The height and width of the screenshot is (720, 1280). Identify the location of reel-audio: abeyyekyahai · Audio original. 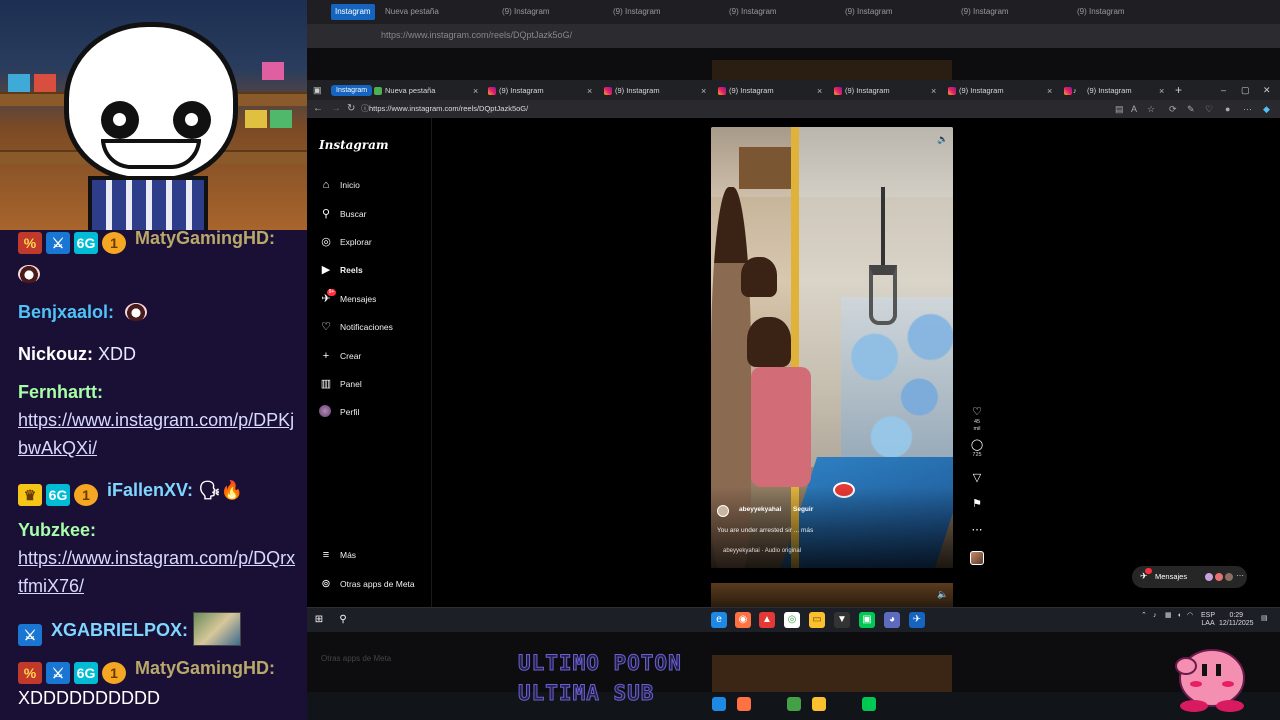
(762, 551).